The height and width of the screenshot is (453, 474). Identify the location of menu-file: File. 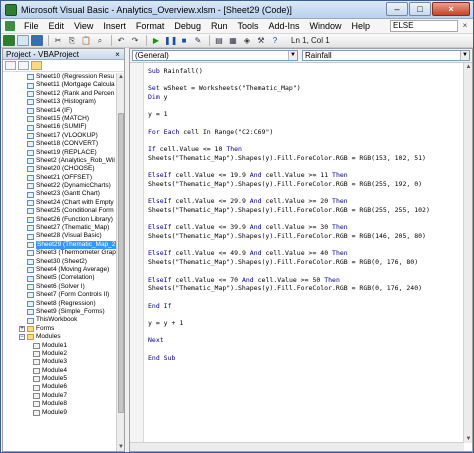
(31, 26).